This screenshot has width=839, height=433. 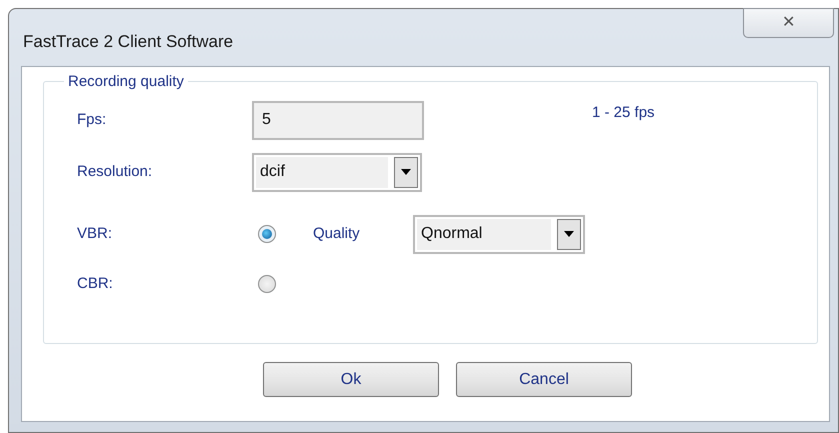 What do you see at coordinates (115, 172) in the screenshot?
I see `field-label: Resolution:` at bounding box center [115, 172].